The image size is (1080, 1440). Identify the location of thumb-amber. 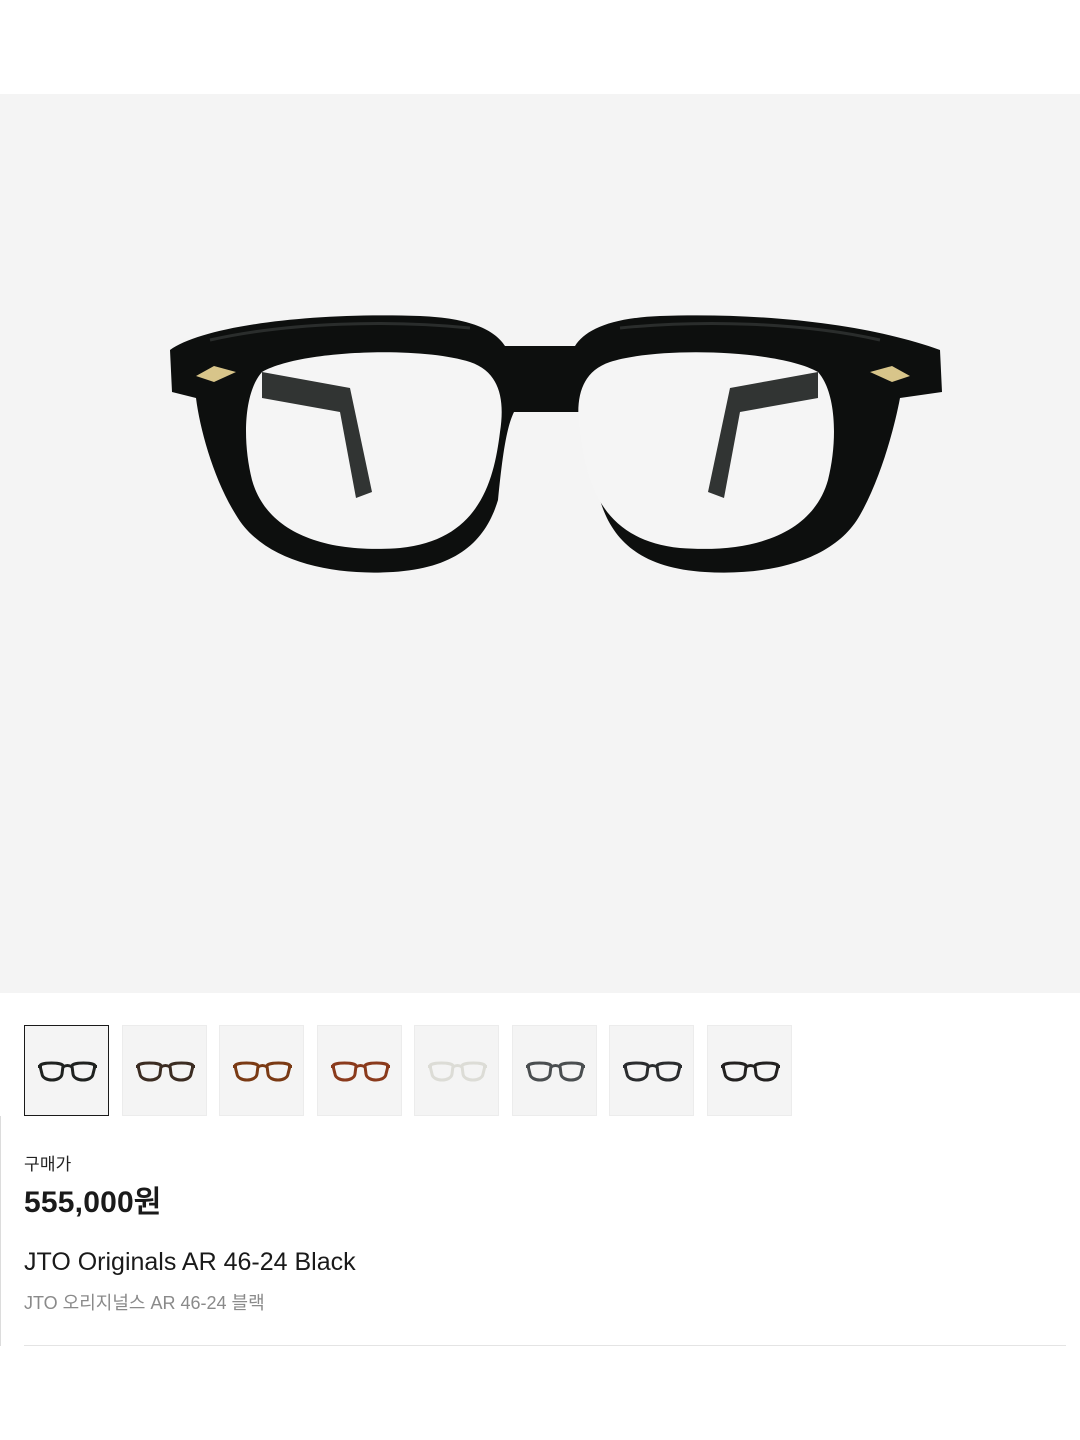
(359, 1070).